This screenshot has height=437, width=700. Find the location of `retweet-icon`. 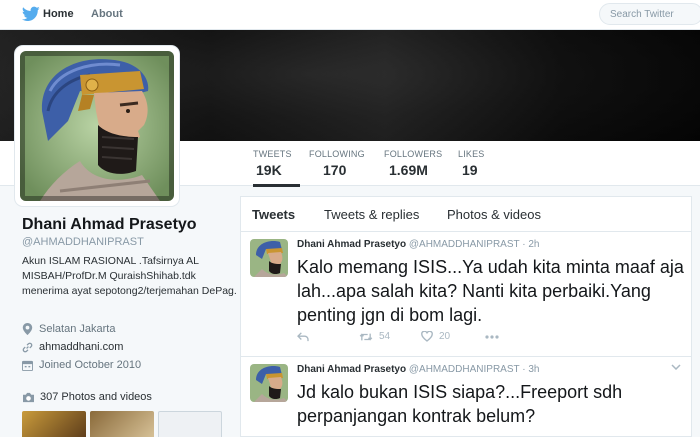

retweet-icon is located at coordinates (366, 336).